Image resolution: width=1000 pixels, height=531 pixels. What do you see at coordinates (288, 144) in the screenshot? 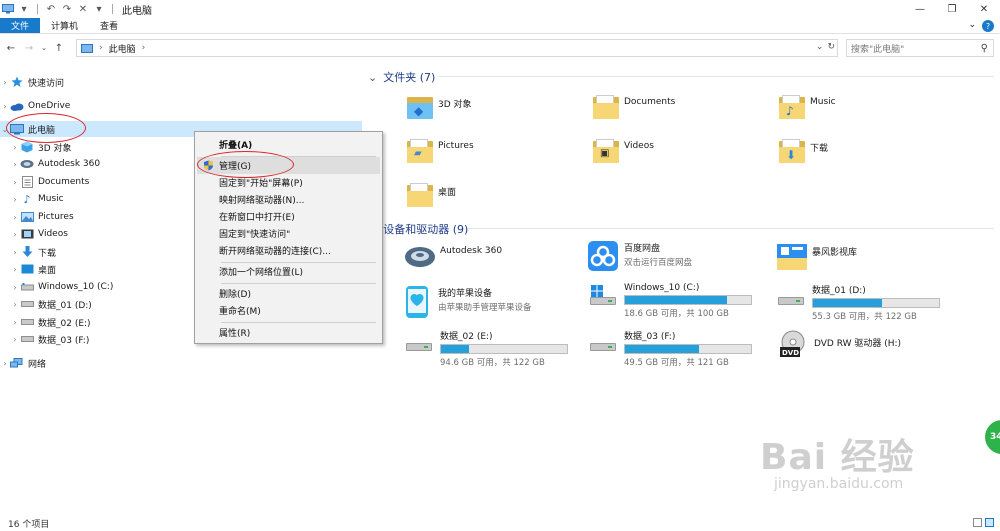
I see `menu-item-collapse: 折叠(A)` at bounding box center [288, 144].